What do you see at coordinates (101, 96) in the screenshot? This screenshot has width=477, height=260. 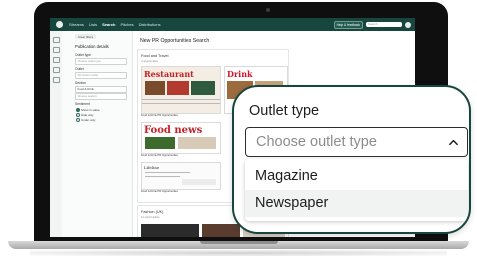 I see `section-secondary-select: Choose section` at bounding box center [101, 96].